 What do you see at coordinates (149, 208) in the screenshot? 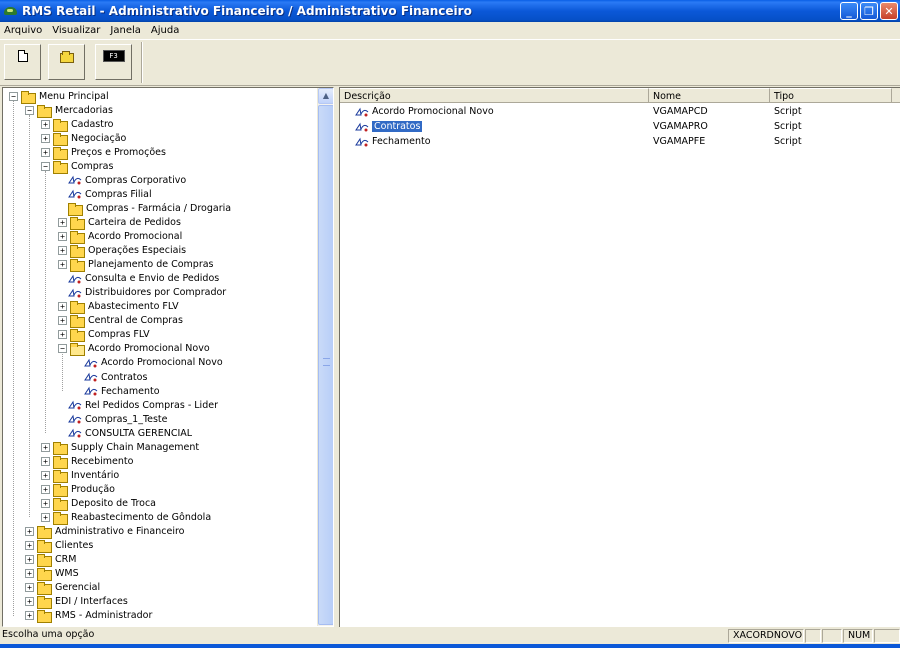
I see `tree-item: Compras - Farmácia / Drogaria` at bounding box center [149, 208].